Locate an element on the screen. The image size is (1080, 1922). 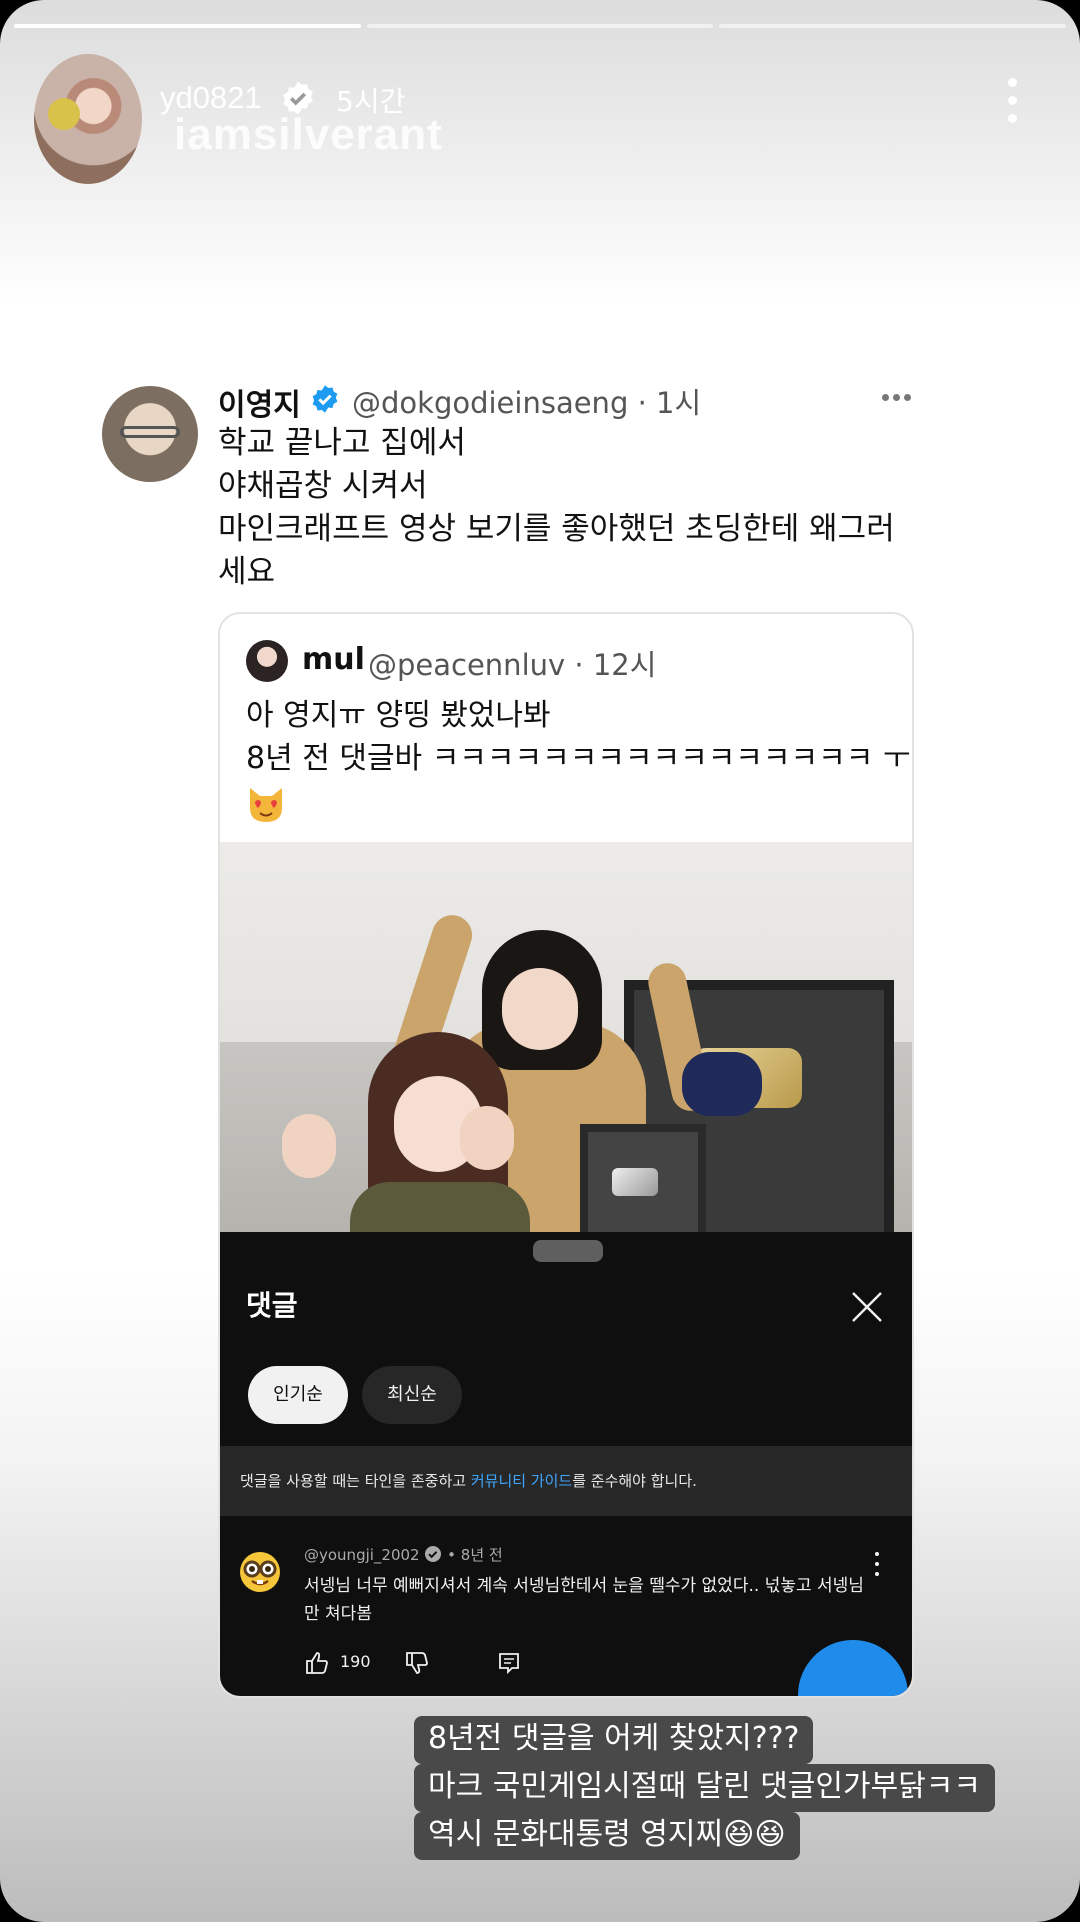
tweet-line: 마인크래프트 영상 보기를 좋아했던 초딩한테 왜그러 is located at coordinates (556, 529).